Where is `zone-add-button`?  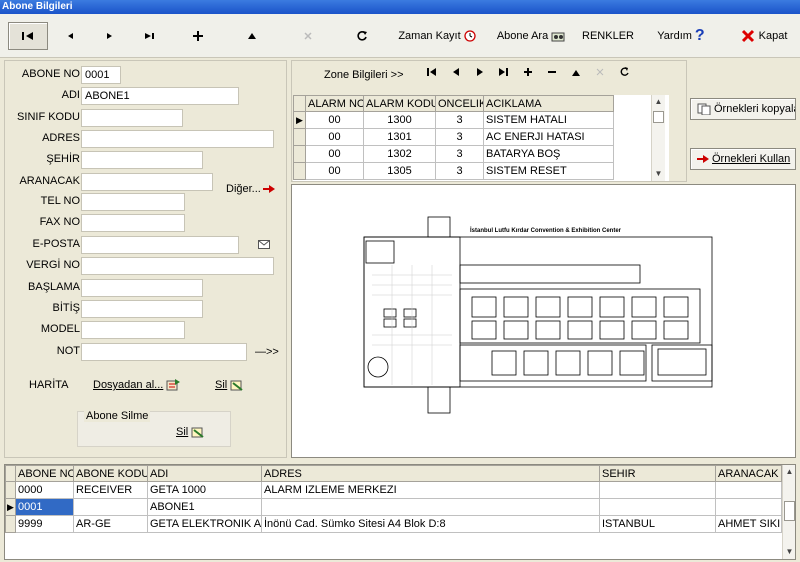 zone-add-button is located at coordinates (528, 73).